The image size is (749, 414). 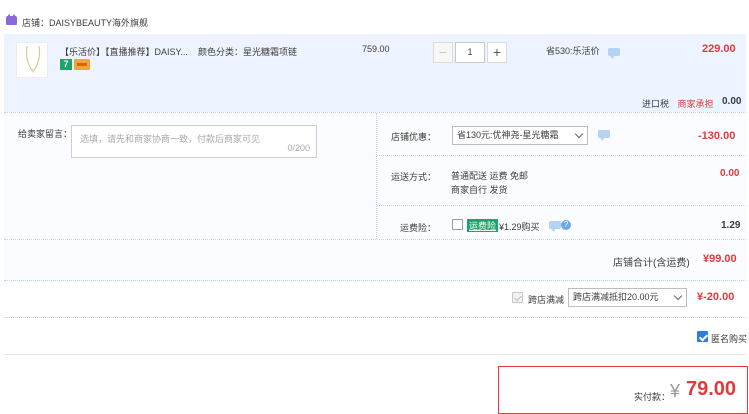 What do you see at coordinates (490, 176) in the screenshot?
I see `shipping-method: 普通配送 运费 免邮` at bounding box center [490, 176].